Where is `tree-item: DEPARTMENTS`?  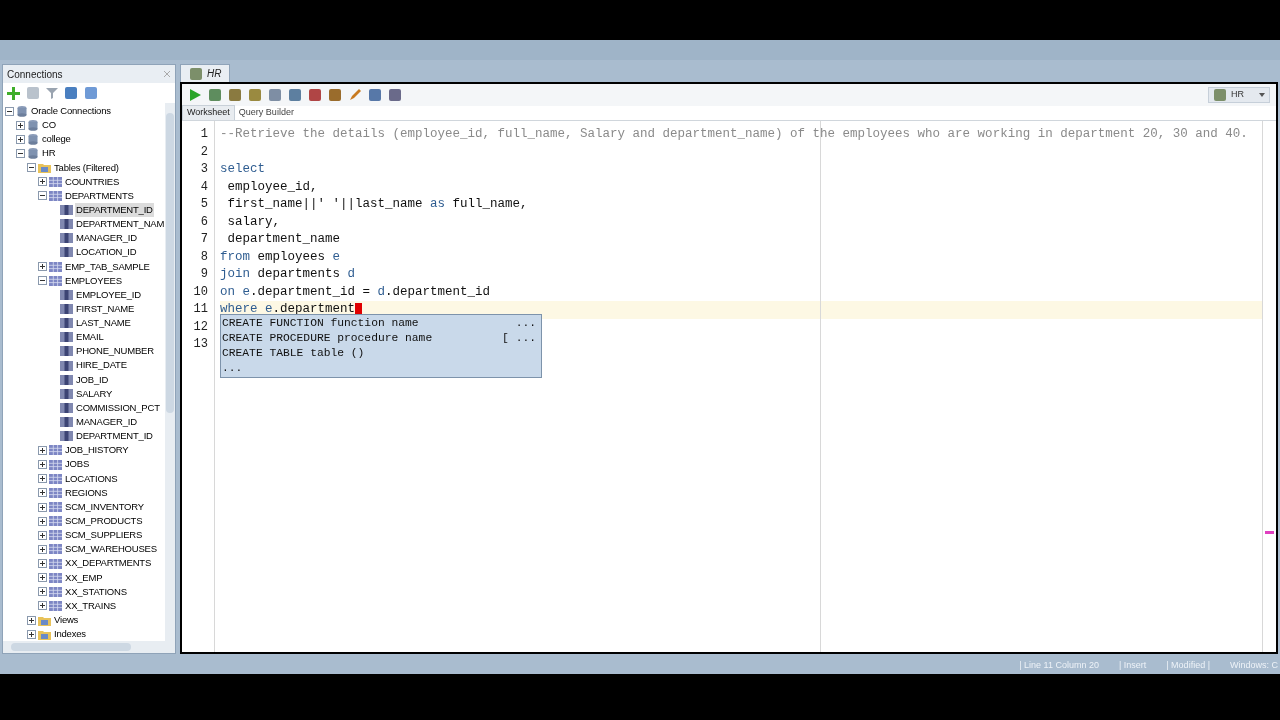 tree-item: DEPARTMENTS is located at coordinates (99, 196).